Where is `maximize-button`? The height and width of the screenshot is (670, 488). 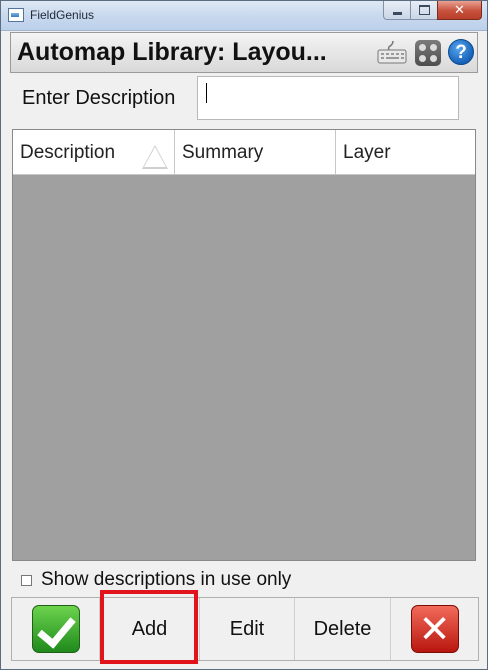
maximize-button is located at coordinates (423, 10).